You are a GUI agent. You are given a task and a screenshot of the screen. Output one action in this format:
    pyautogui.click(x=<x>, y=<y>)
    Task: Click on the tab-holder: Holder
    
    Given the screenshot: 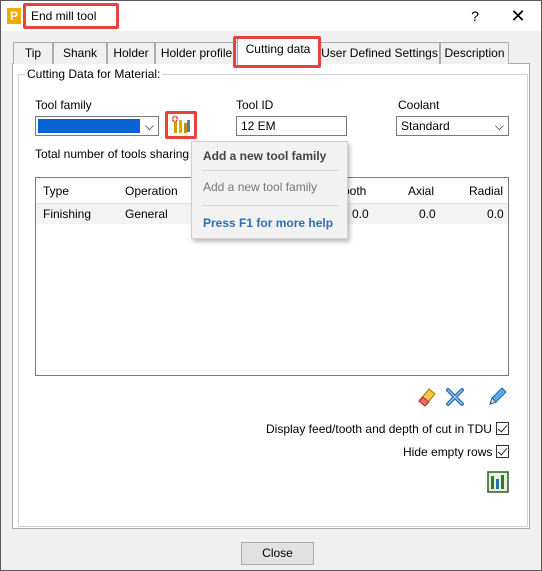 What is the action you would take?
    pyautogui.click(x=131, y=53)
    